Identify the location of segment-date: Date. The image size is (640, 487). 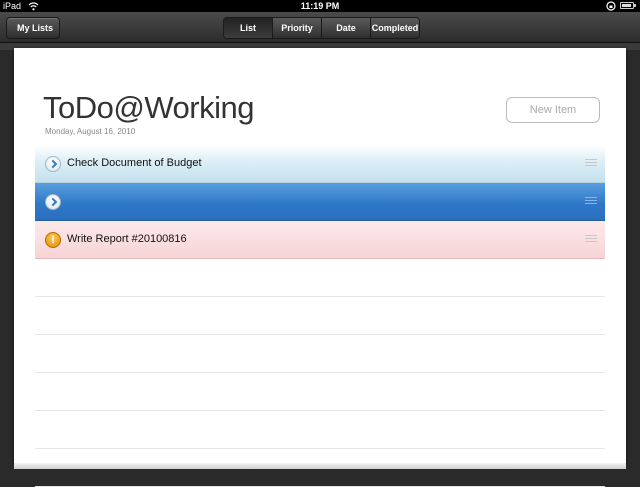
(345, 28).